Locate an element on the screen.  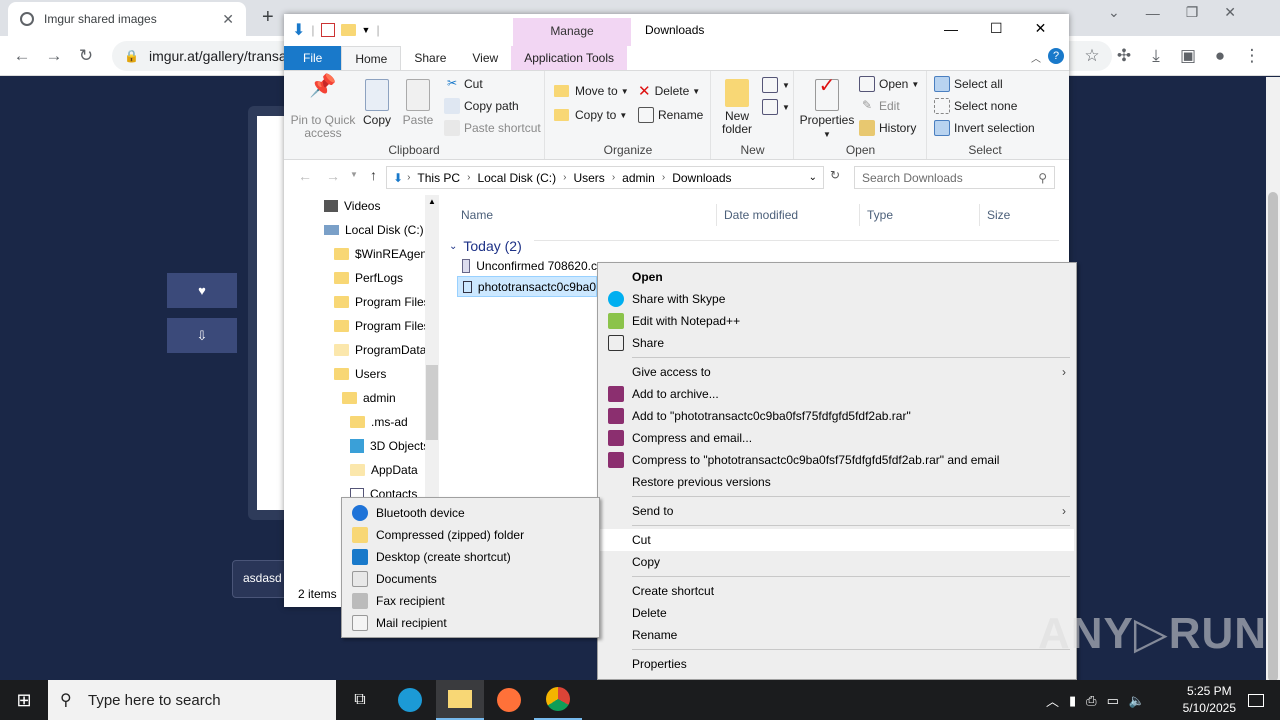
refresh-icon: ↻ is located at coordinates (835, 175).